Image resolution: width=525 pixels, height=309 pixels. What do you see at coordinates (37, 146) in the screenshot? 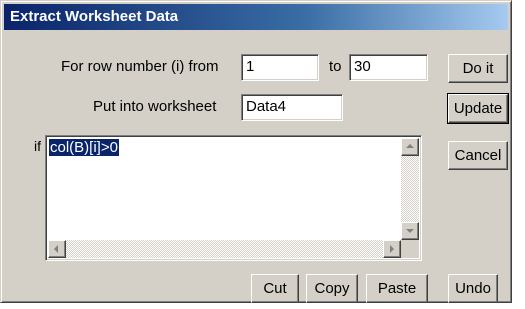
I see `condition-label: if` at bounding box center [37, 146].